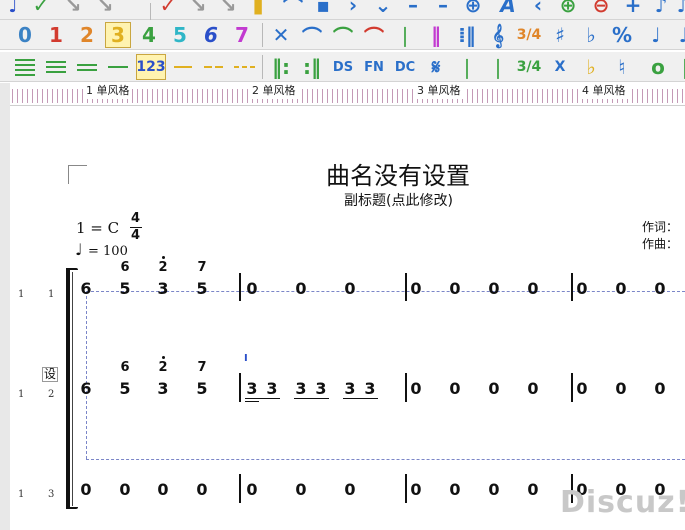 The width and height of the screenshot is (685, 530). Describe the element at coordinates (658, 67) in the screenshot. I see `whole-note-icon: o` at that location.